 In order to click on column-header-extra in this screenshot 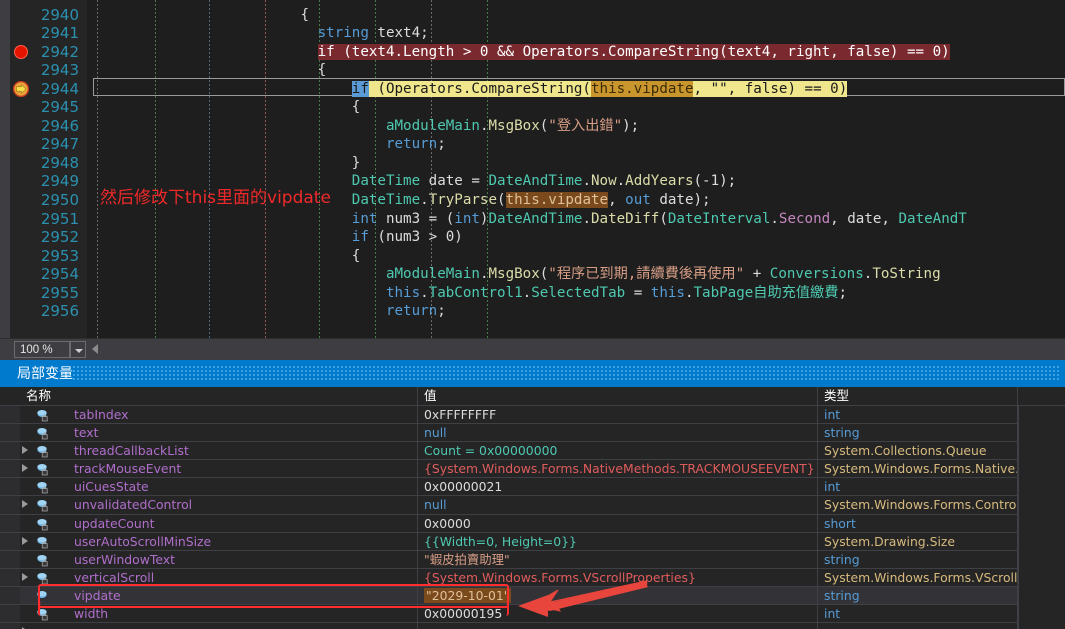, I will do `click(1041, 396)`.